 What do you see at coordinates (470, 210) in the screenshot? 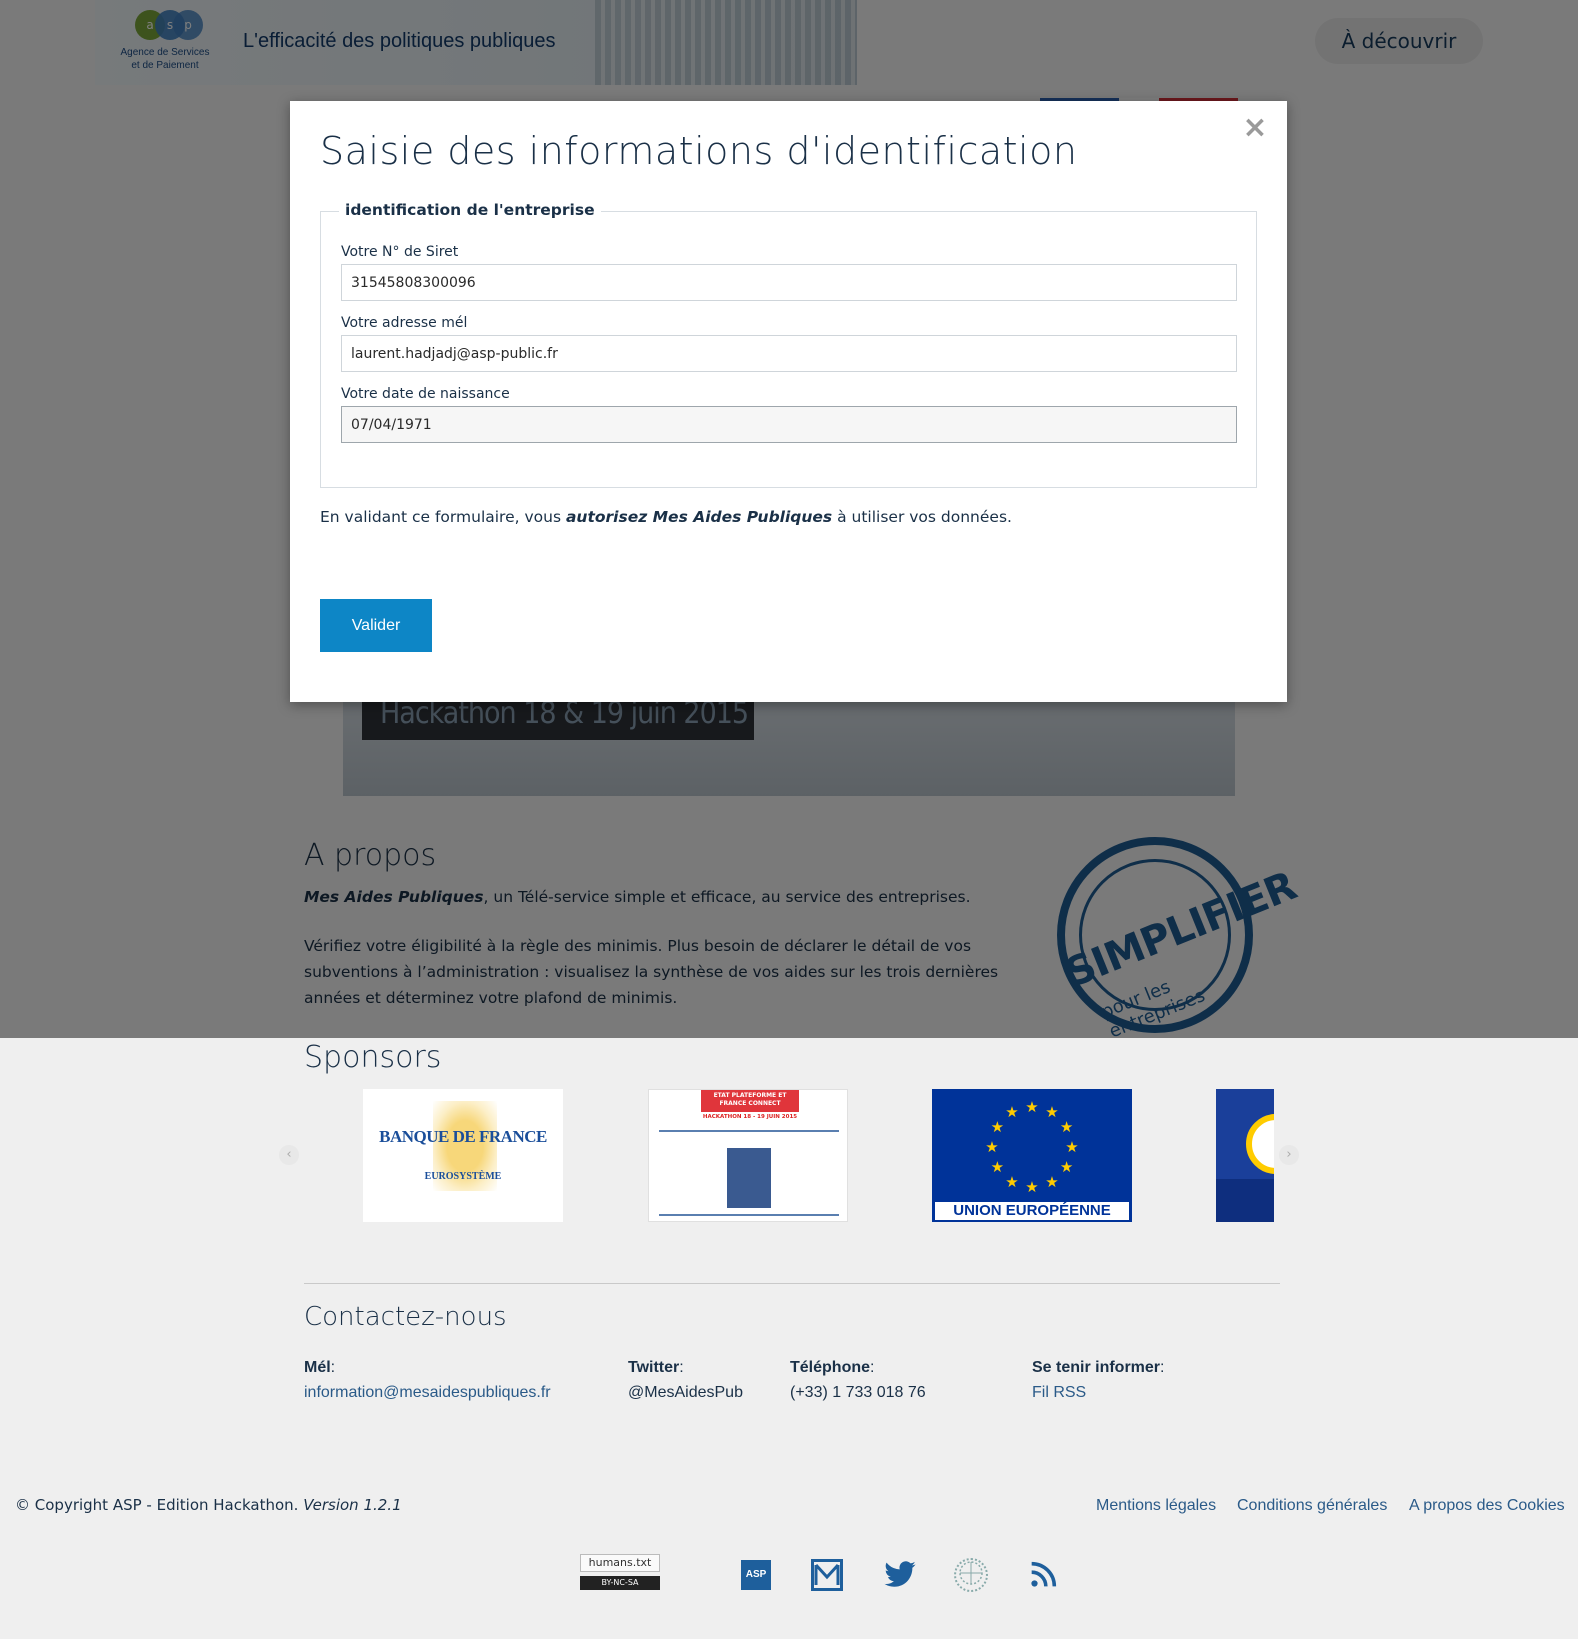
I see `fieldset-legend: identification de l'entreprise` at bounding box center [470, 210].